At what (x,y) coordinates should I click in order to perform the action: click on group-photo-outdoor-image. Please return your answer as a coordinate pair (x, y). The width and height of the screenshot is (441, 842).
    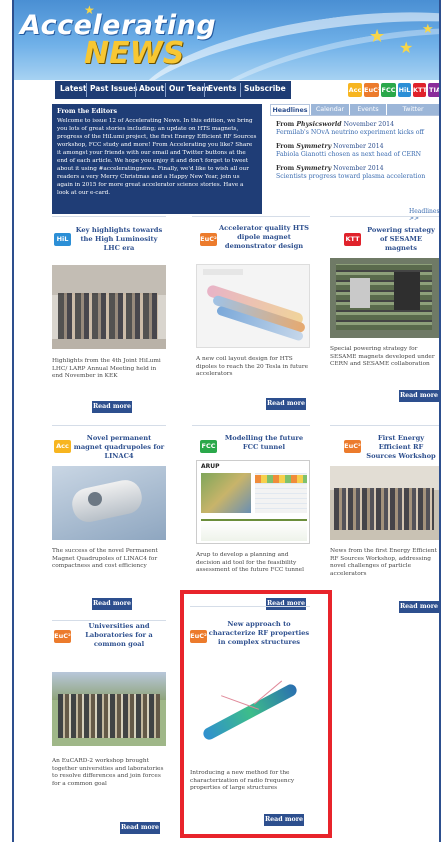
    Looking at the image, I should click on (109, 709).